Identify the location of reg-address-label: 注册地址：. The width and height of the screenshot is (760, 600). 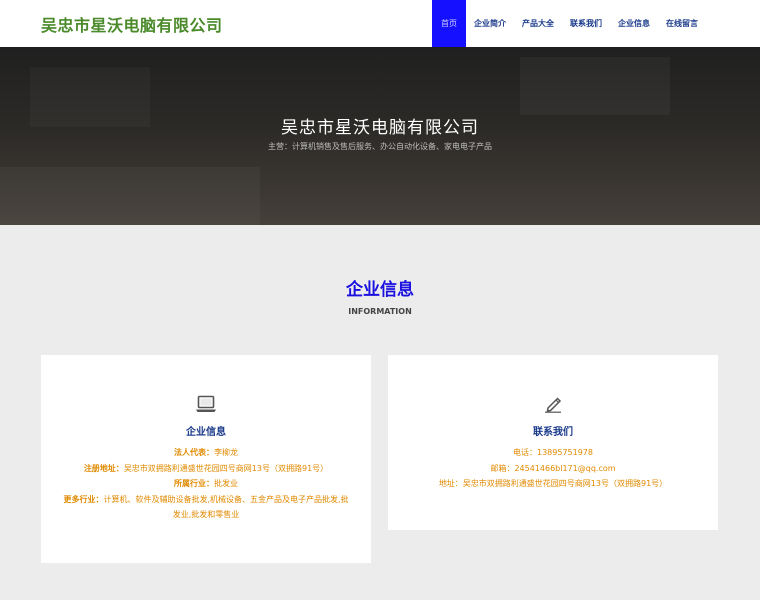
(103, 468).